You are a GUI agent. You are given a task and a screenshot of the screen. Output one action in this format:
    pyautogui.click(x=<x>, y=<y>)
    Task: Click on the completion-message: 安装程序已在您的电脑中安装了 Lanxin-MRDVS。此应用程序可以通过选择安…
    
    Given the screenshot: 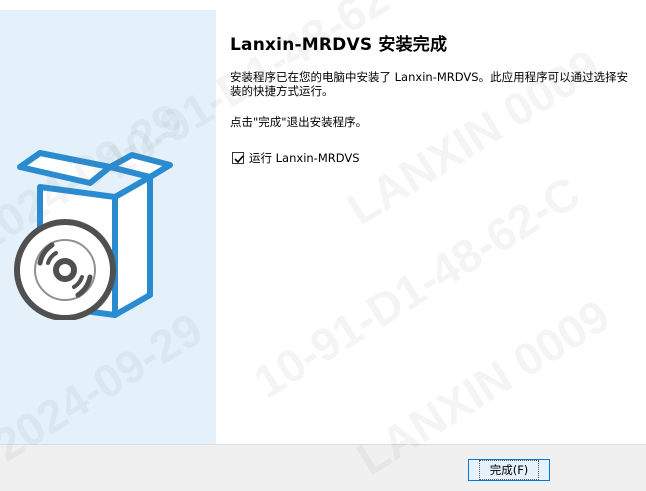 What is the action you would take?
    pyautogui.click(x=429, y=84)
    